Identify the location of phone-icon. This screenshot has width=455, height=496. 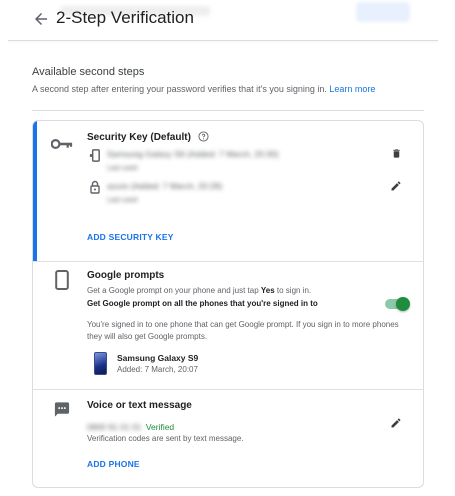
(62, 280).